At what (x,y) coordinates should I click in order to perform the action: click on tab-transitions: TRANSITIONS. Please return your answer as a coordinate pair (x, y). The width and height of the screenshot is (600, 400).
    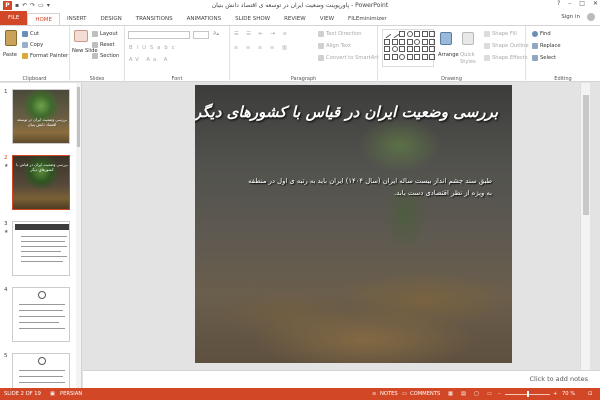
    Looking at the image, I should click on (154, 19).